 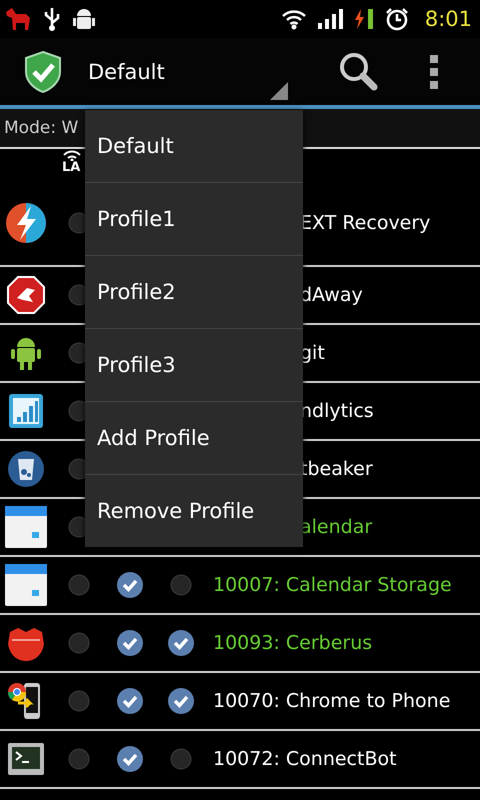 I want to click on menu-item: Profile2, so click(x=194, y=292).